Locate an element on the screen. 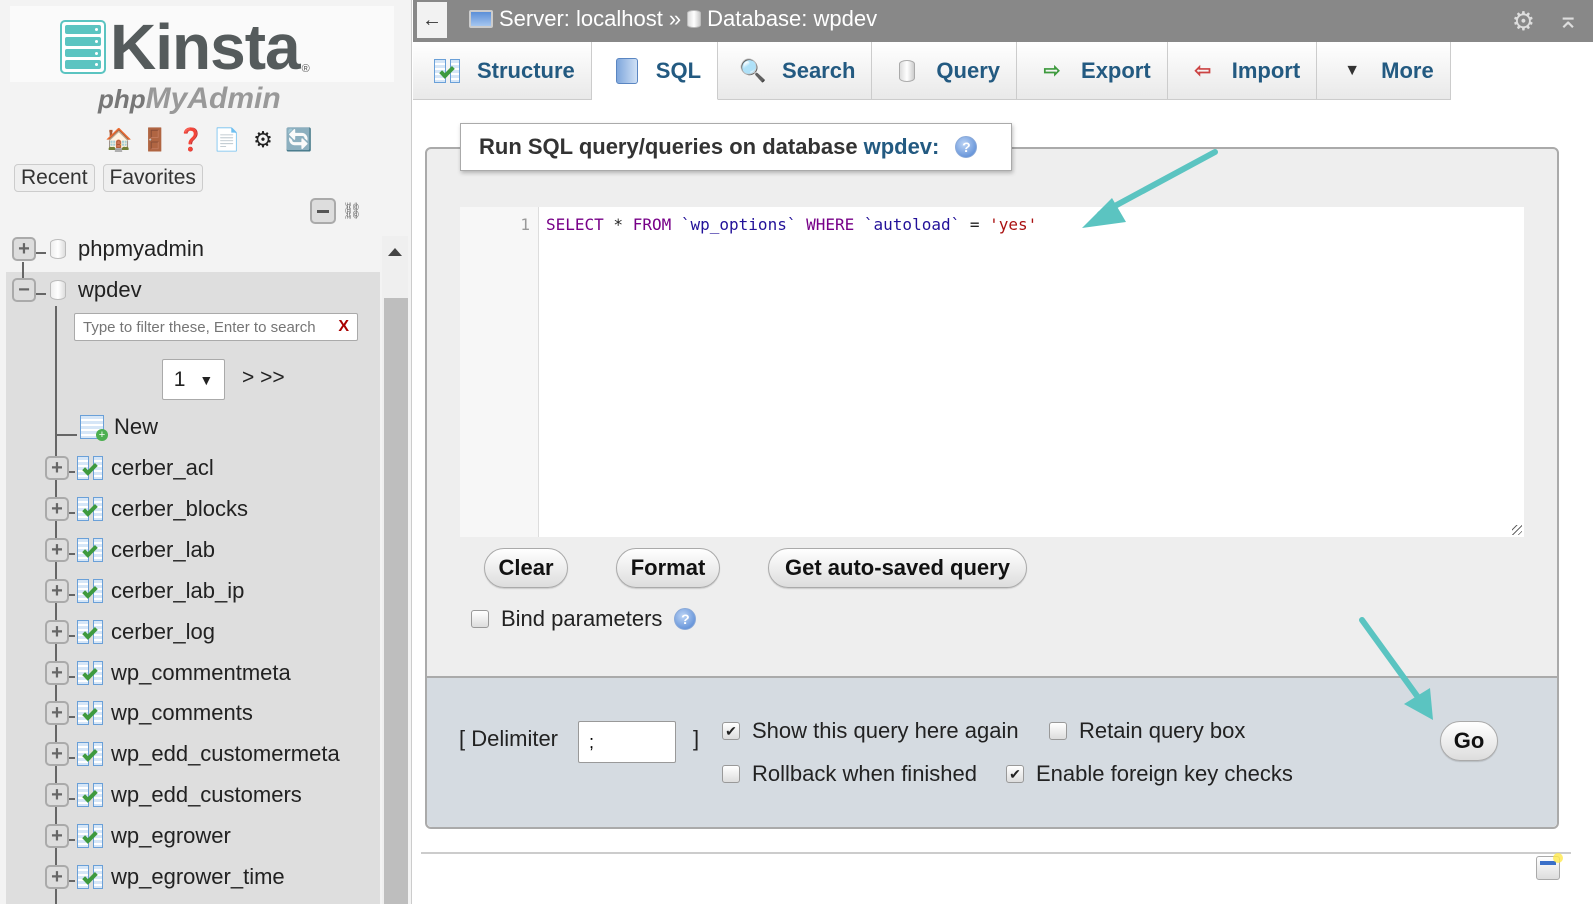 The image size is (1593, 904). tab-import: ⇦ Import is located at coordinates (1242, 71).